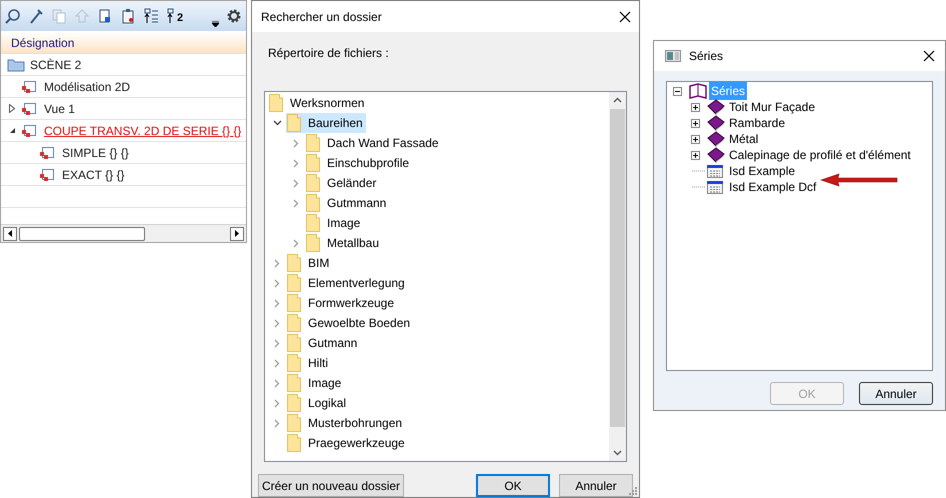 This screenshot has width=946, height=498. What do you see at coordinates (143, 131) in the screenshot?
I see `tree-item: COUPE TRANSV. 2D DE SERIE {} {}` at bounding box center [143, 131].